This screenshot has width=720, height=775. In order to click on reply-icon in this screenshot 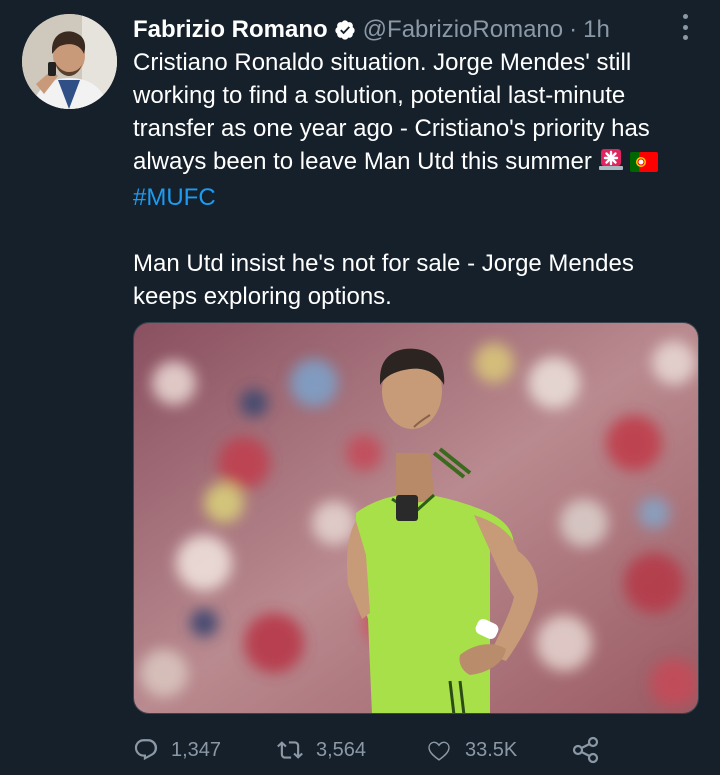, I will do `click(146, 750)`.